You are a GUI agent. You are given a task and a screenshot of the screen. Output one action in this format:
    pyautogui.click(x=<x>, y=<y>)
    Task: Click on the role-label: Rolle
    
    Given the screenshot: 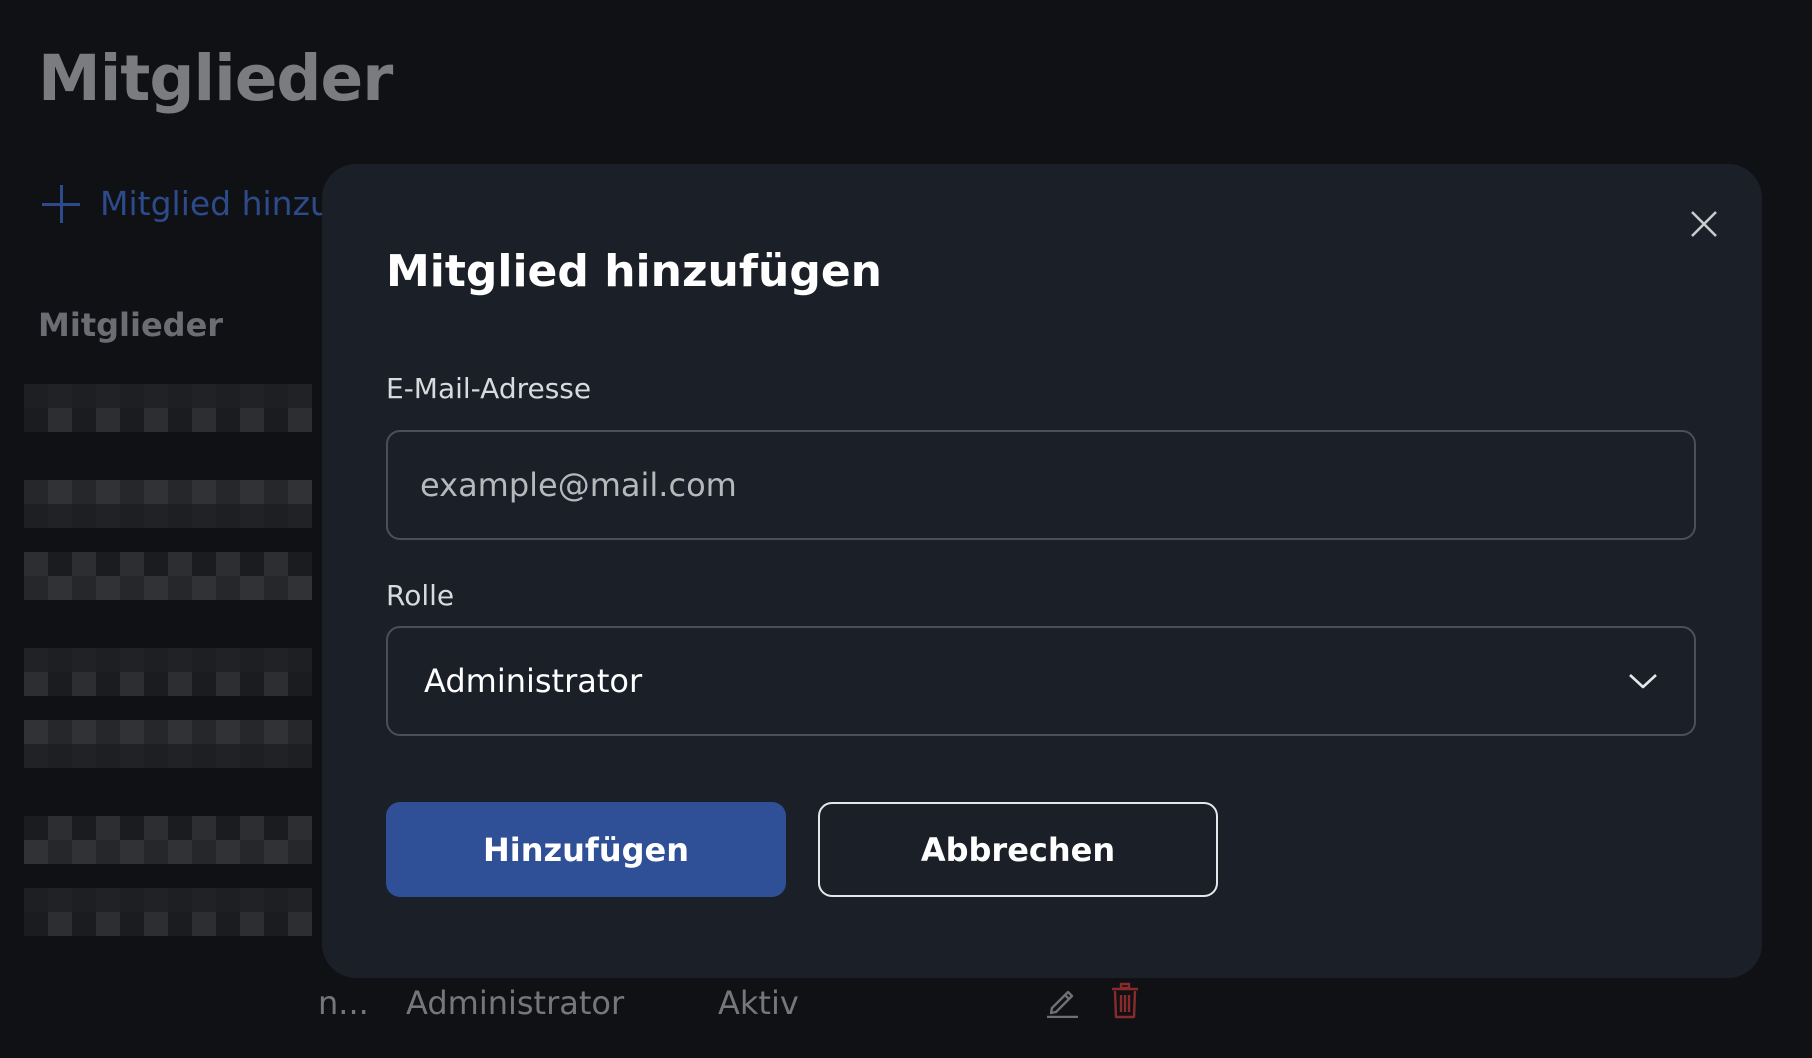 What is the action you would take?
    pyautogui.click(x=420, y=595)
    